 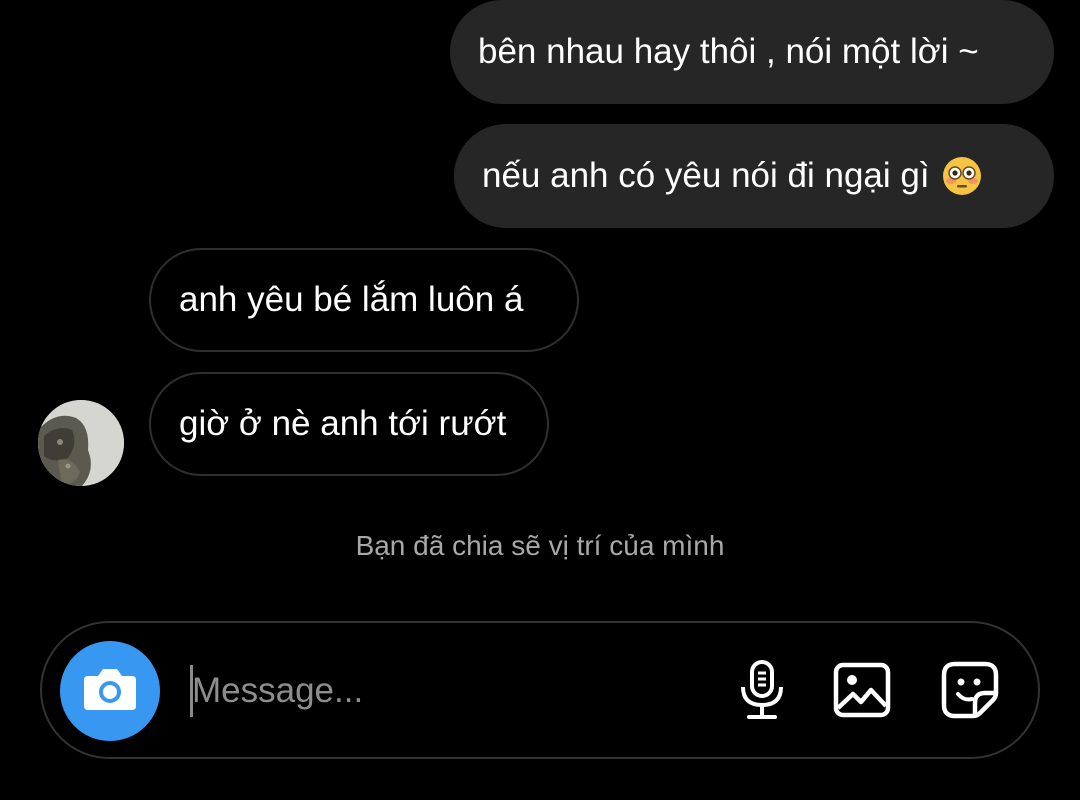 What do you see at coordinates (343, 423) in the screenshot?
I see `message-text: giờ ở nè anh tới rướt` at bounding box center [343, 423].